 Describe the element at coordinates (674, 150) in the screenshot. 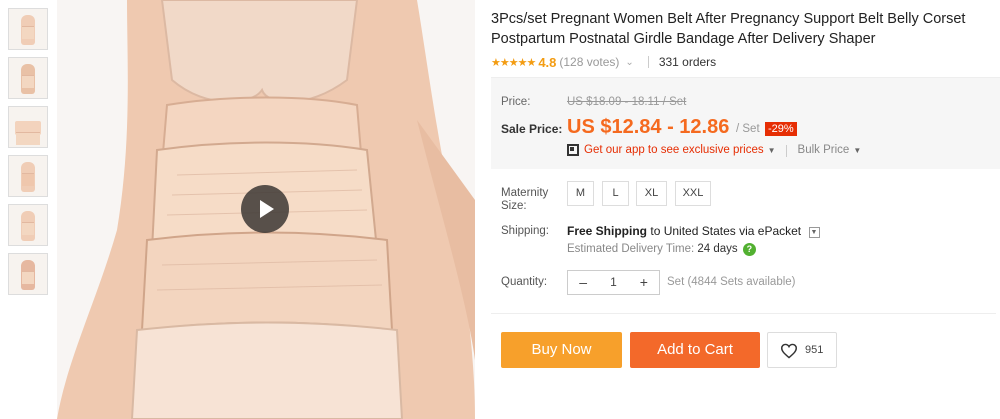

I see `app-promo-link: Get our app to see exclusive prices` at that location.